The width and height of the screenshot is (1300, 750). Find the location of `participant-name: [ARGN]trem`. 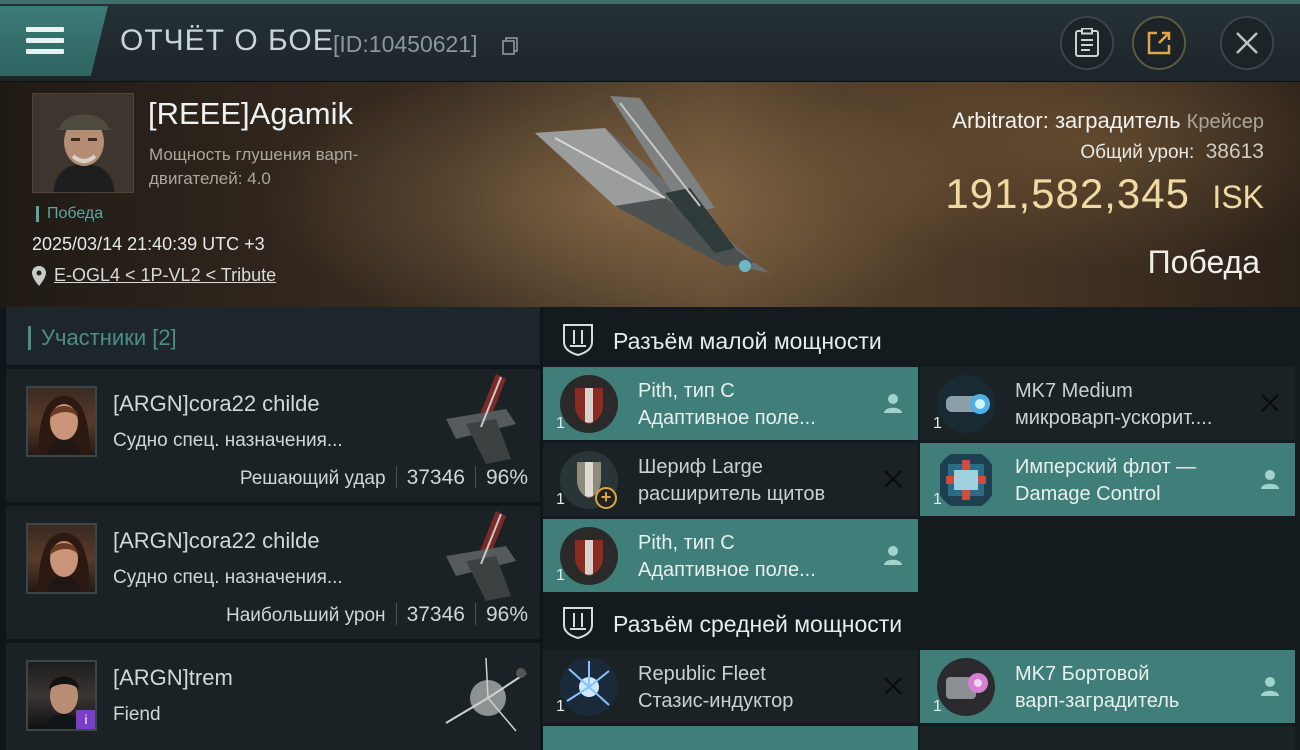

participant-name: [ARGN]trem is located at coordinates (173, 678).